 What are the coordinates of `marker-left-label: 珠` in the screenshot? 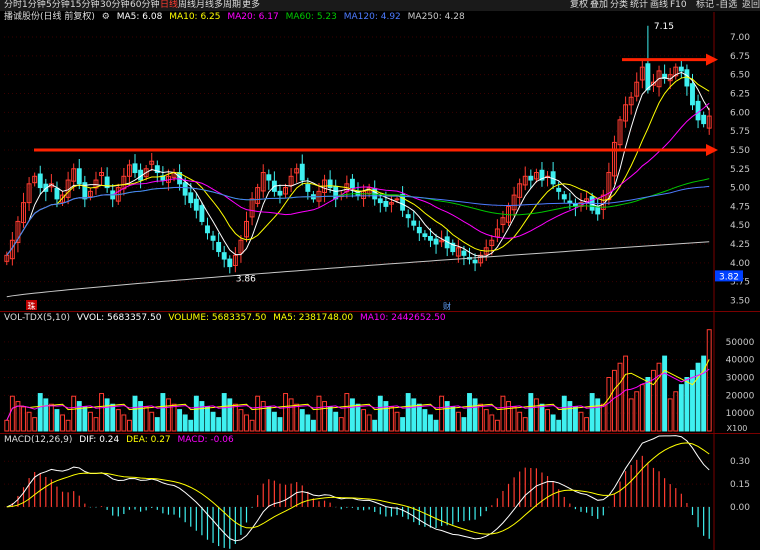 It's located at (32, 306).